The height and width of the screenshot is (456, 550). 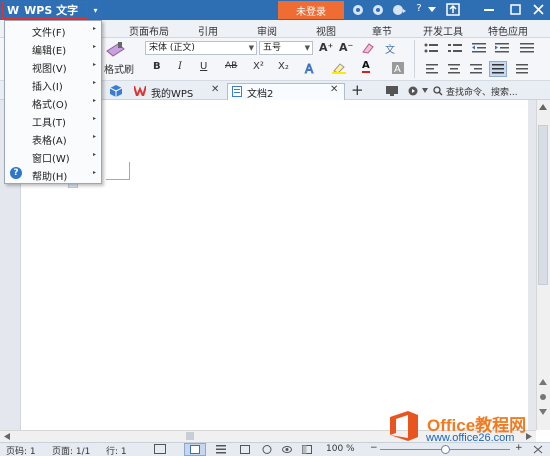 I want to click on menu-item-tools: 工具(T) ▸, so click(x=53, y=120).